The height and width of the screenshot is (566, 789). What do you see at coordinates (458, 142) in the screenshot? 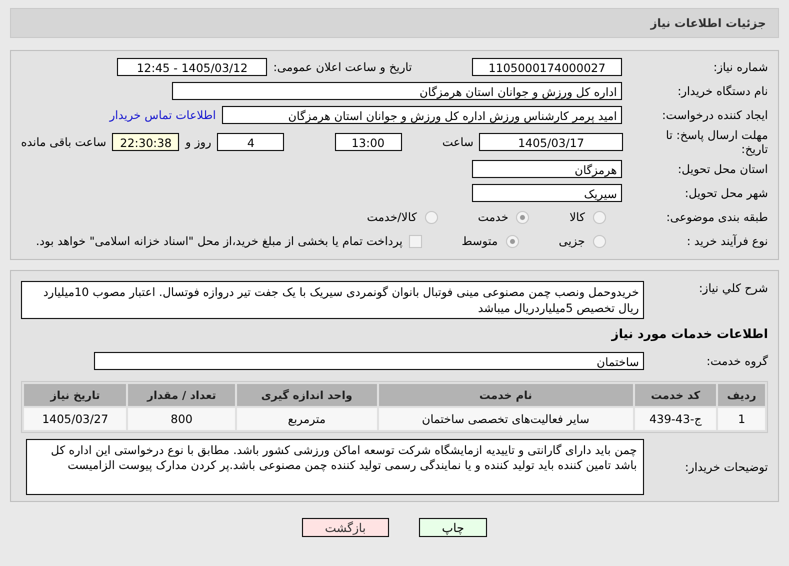
I see `field-label: ساعت` at bounding box center [458, 142].